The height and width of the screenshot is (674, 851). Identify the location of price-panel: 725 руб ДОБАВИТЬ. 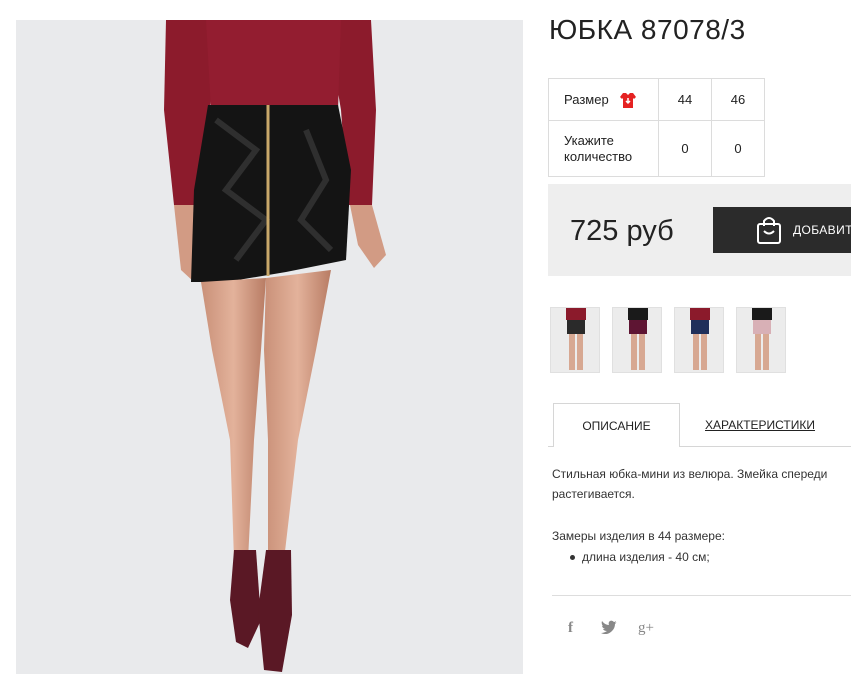
(699, 230).